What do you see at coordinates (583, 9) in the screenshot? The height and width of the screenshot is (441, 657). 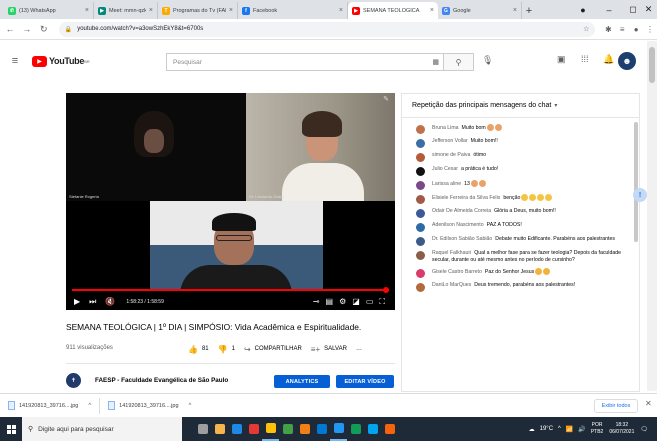 I see `profile-icon: ●` at bounding box center [583, 9].